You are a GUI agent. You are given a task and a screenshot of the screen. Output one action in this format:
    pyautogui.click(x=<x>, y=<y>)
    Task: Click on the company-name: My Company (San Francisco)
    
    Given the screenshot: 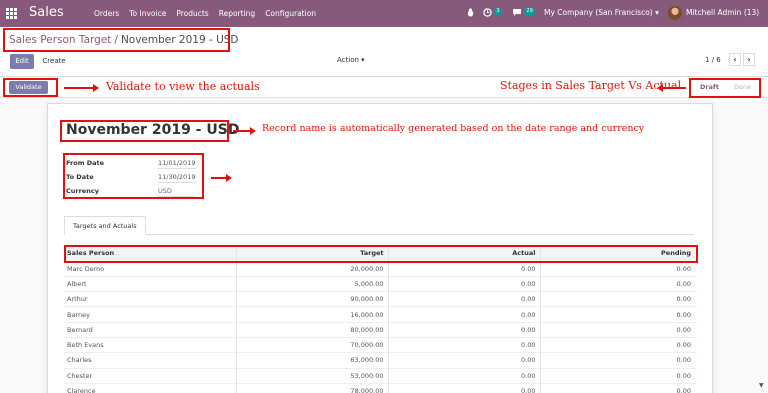 What is the action you would take?
    pyautogui.click(x=598, y=12)
    